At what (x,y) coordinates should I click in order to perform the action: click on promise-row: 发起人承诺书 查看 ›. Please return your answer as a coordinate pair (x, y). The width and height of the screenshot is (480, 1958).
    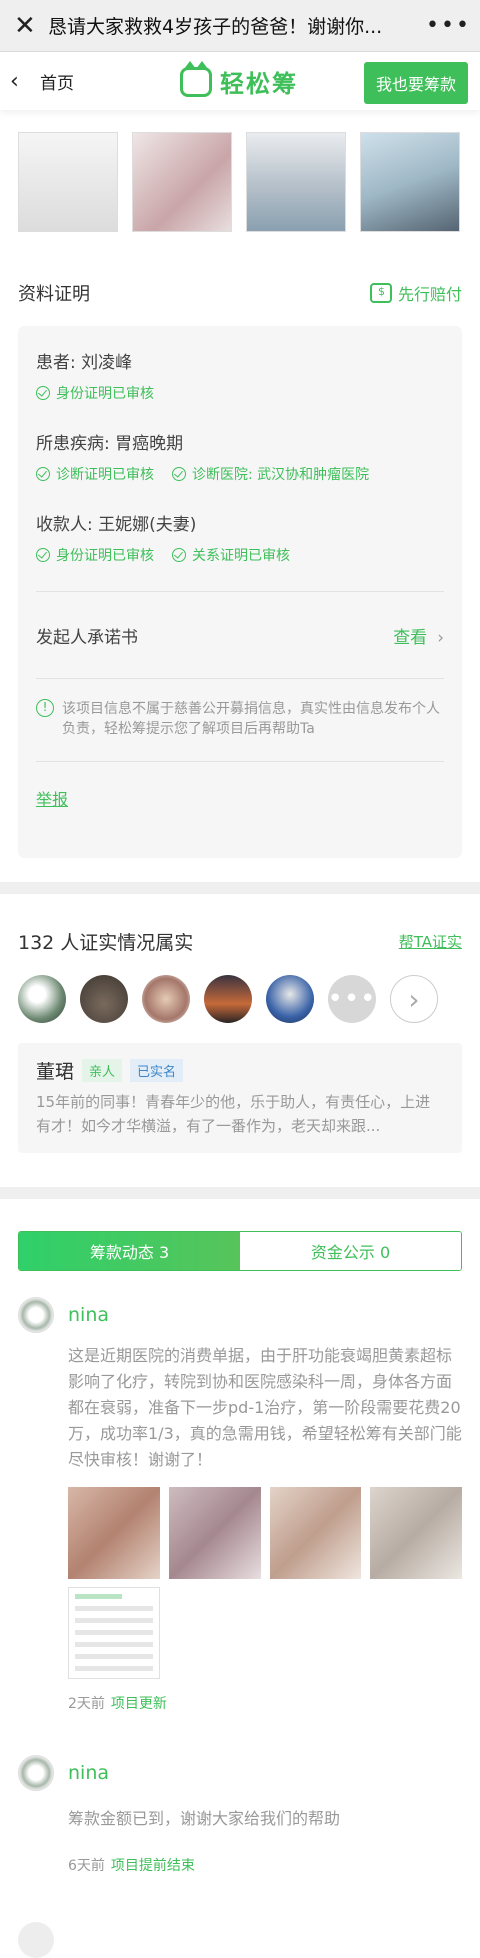
    Looking at the image, I should click on (240, 635).